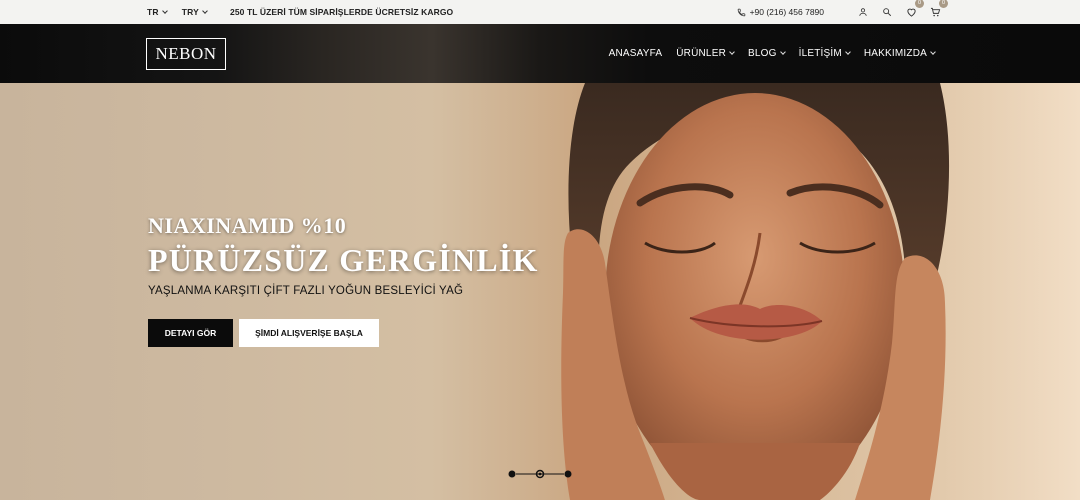  I want to click on nav-item-label: BLOG, so click(762, 53).